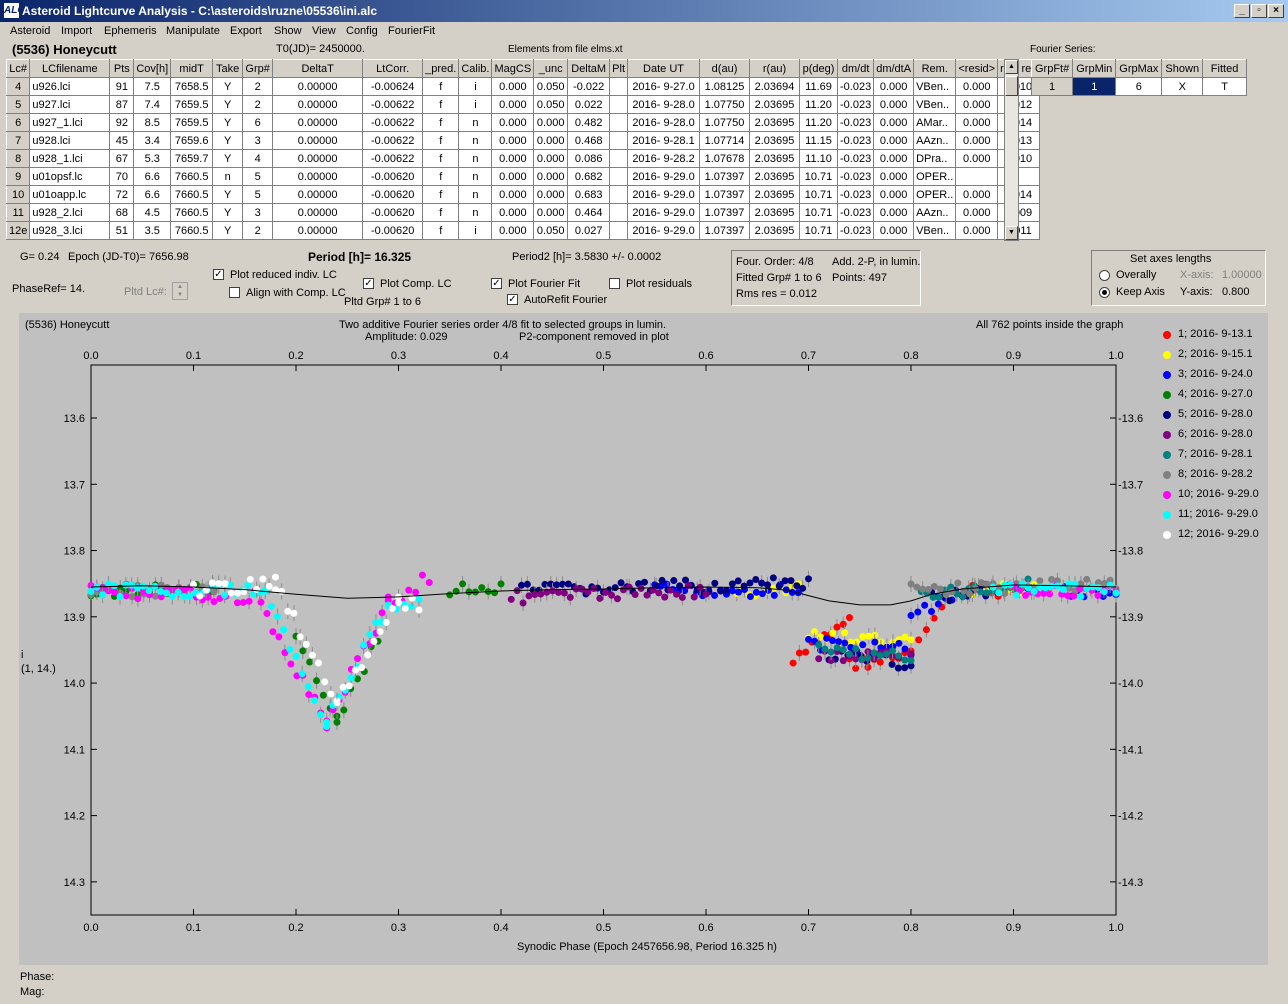 This screenshot has height=1004, width=1288. What do you see at coordinates (819, 158) in the screenshot?
I see `table-cell: 11.10` at bounding box center [819, 158].